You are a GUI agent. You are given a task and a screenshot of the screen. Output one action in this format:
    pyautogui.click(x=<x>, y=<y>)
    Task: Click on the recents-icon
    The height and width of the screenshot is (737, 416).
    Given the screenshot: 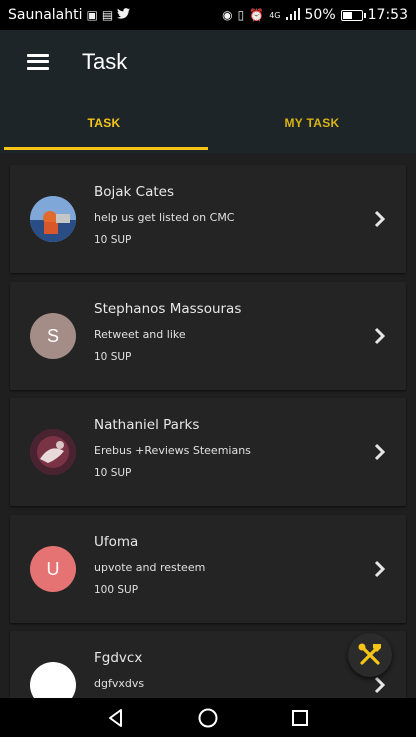 What is the action you would take?
    pyautogui.click(x=300, y=718)
    